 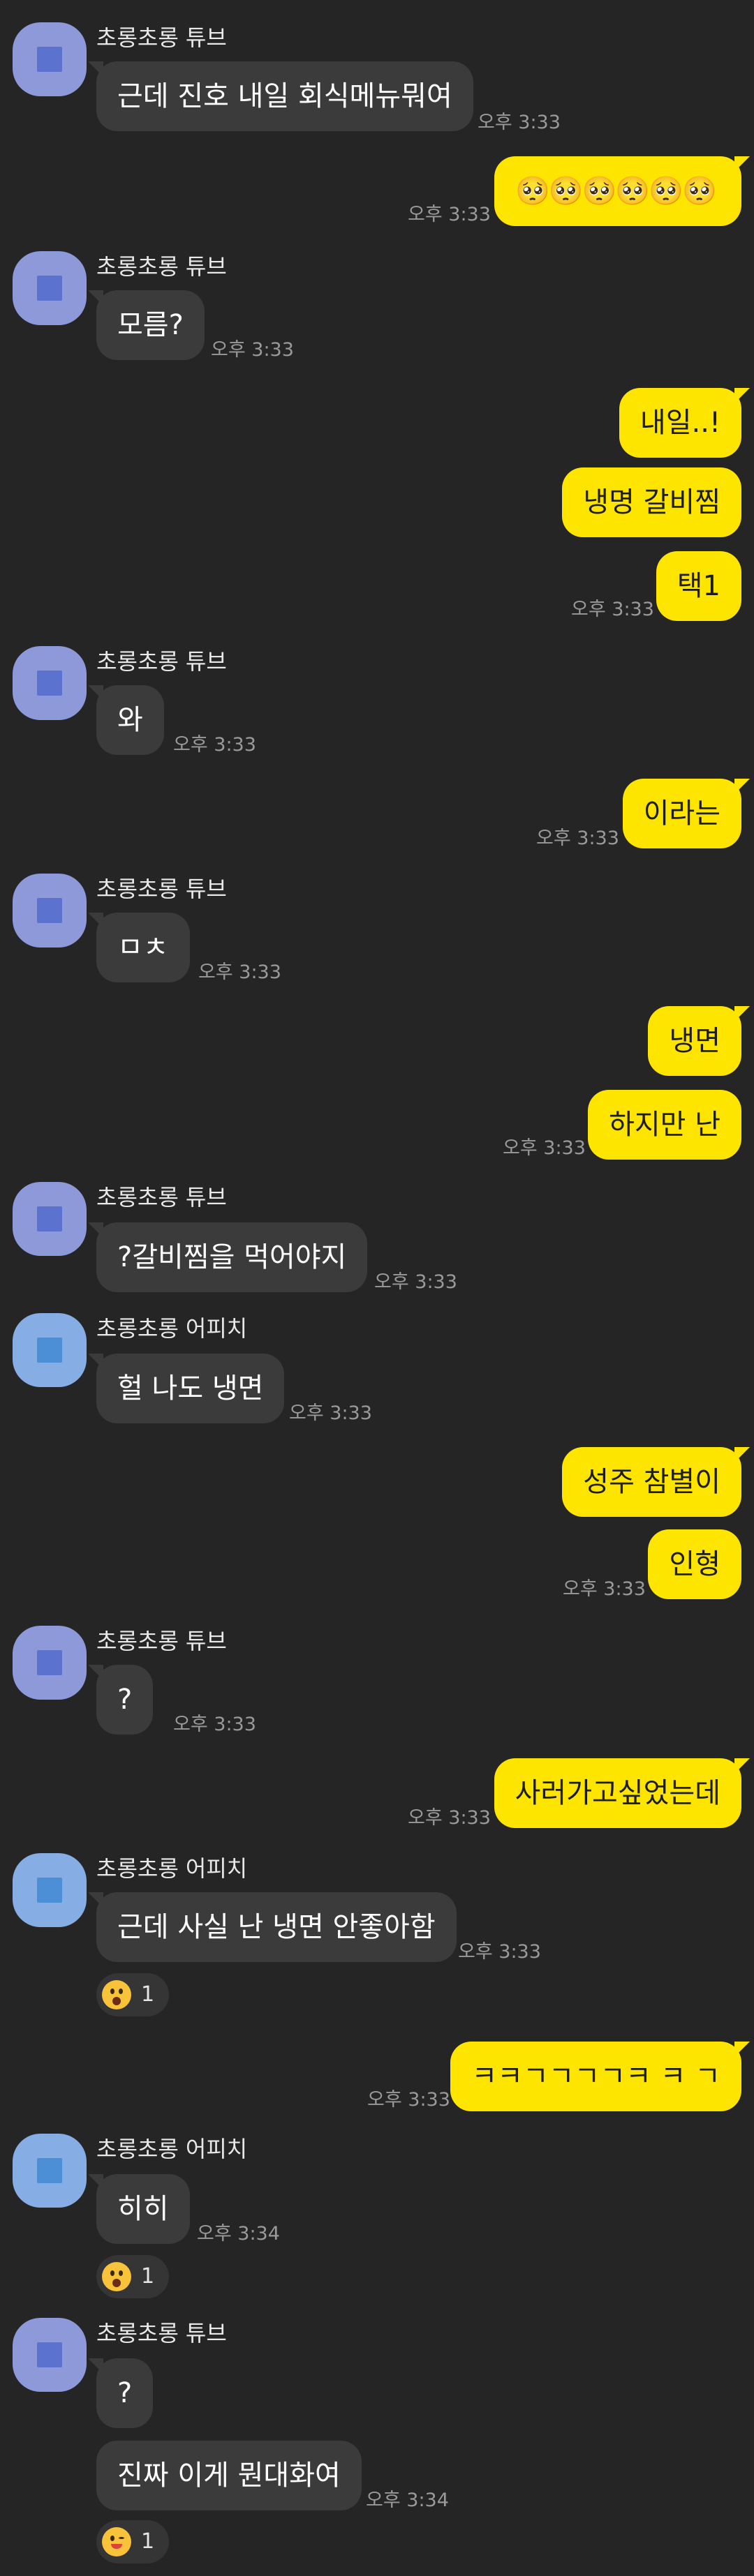 What do you see at coordinates (227, 1257) in the screenshot?
I see `message-bubble-incoming: ?갈비찜을 먹어야지` at bounding box center [227, 1257].